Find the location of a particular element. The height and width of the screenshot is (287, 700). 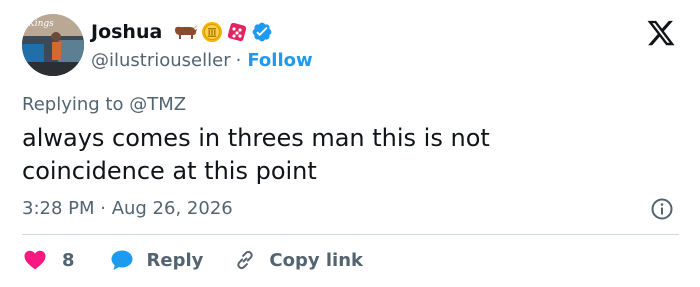

copy-link-button: Copy link is located at coordinates (298, 260).